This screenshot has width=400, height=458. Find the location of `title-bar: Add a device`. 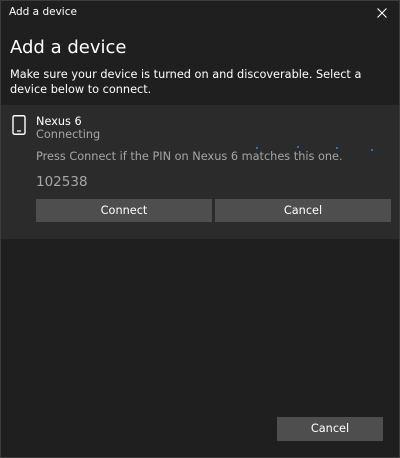

title-bar: Add a device is located at coordinates (200, 13).